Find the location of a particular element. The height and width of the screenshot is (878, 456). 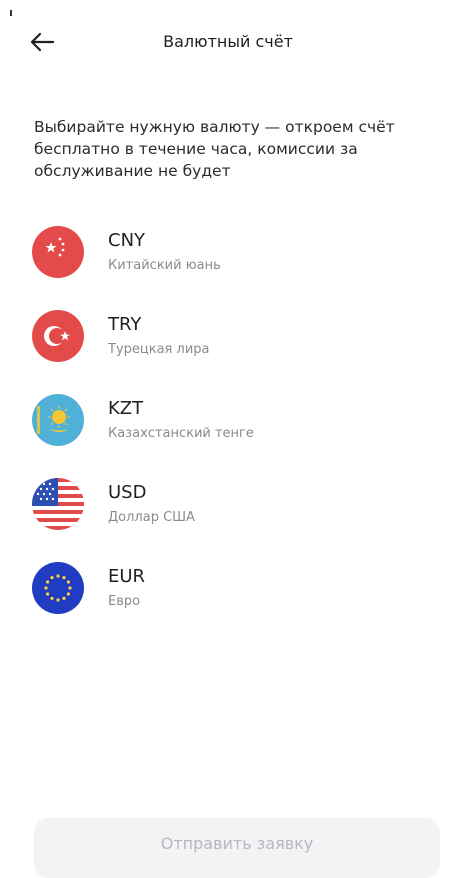

currency-code: USD is located at coordinates (127, 492).